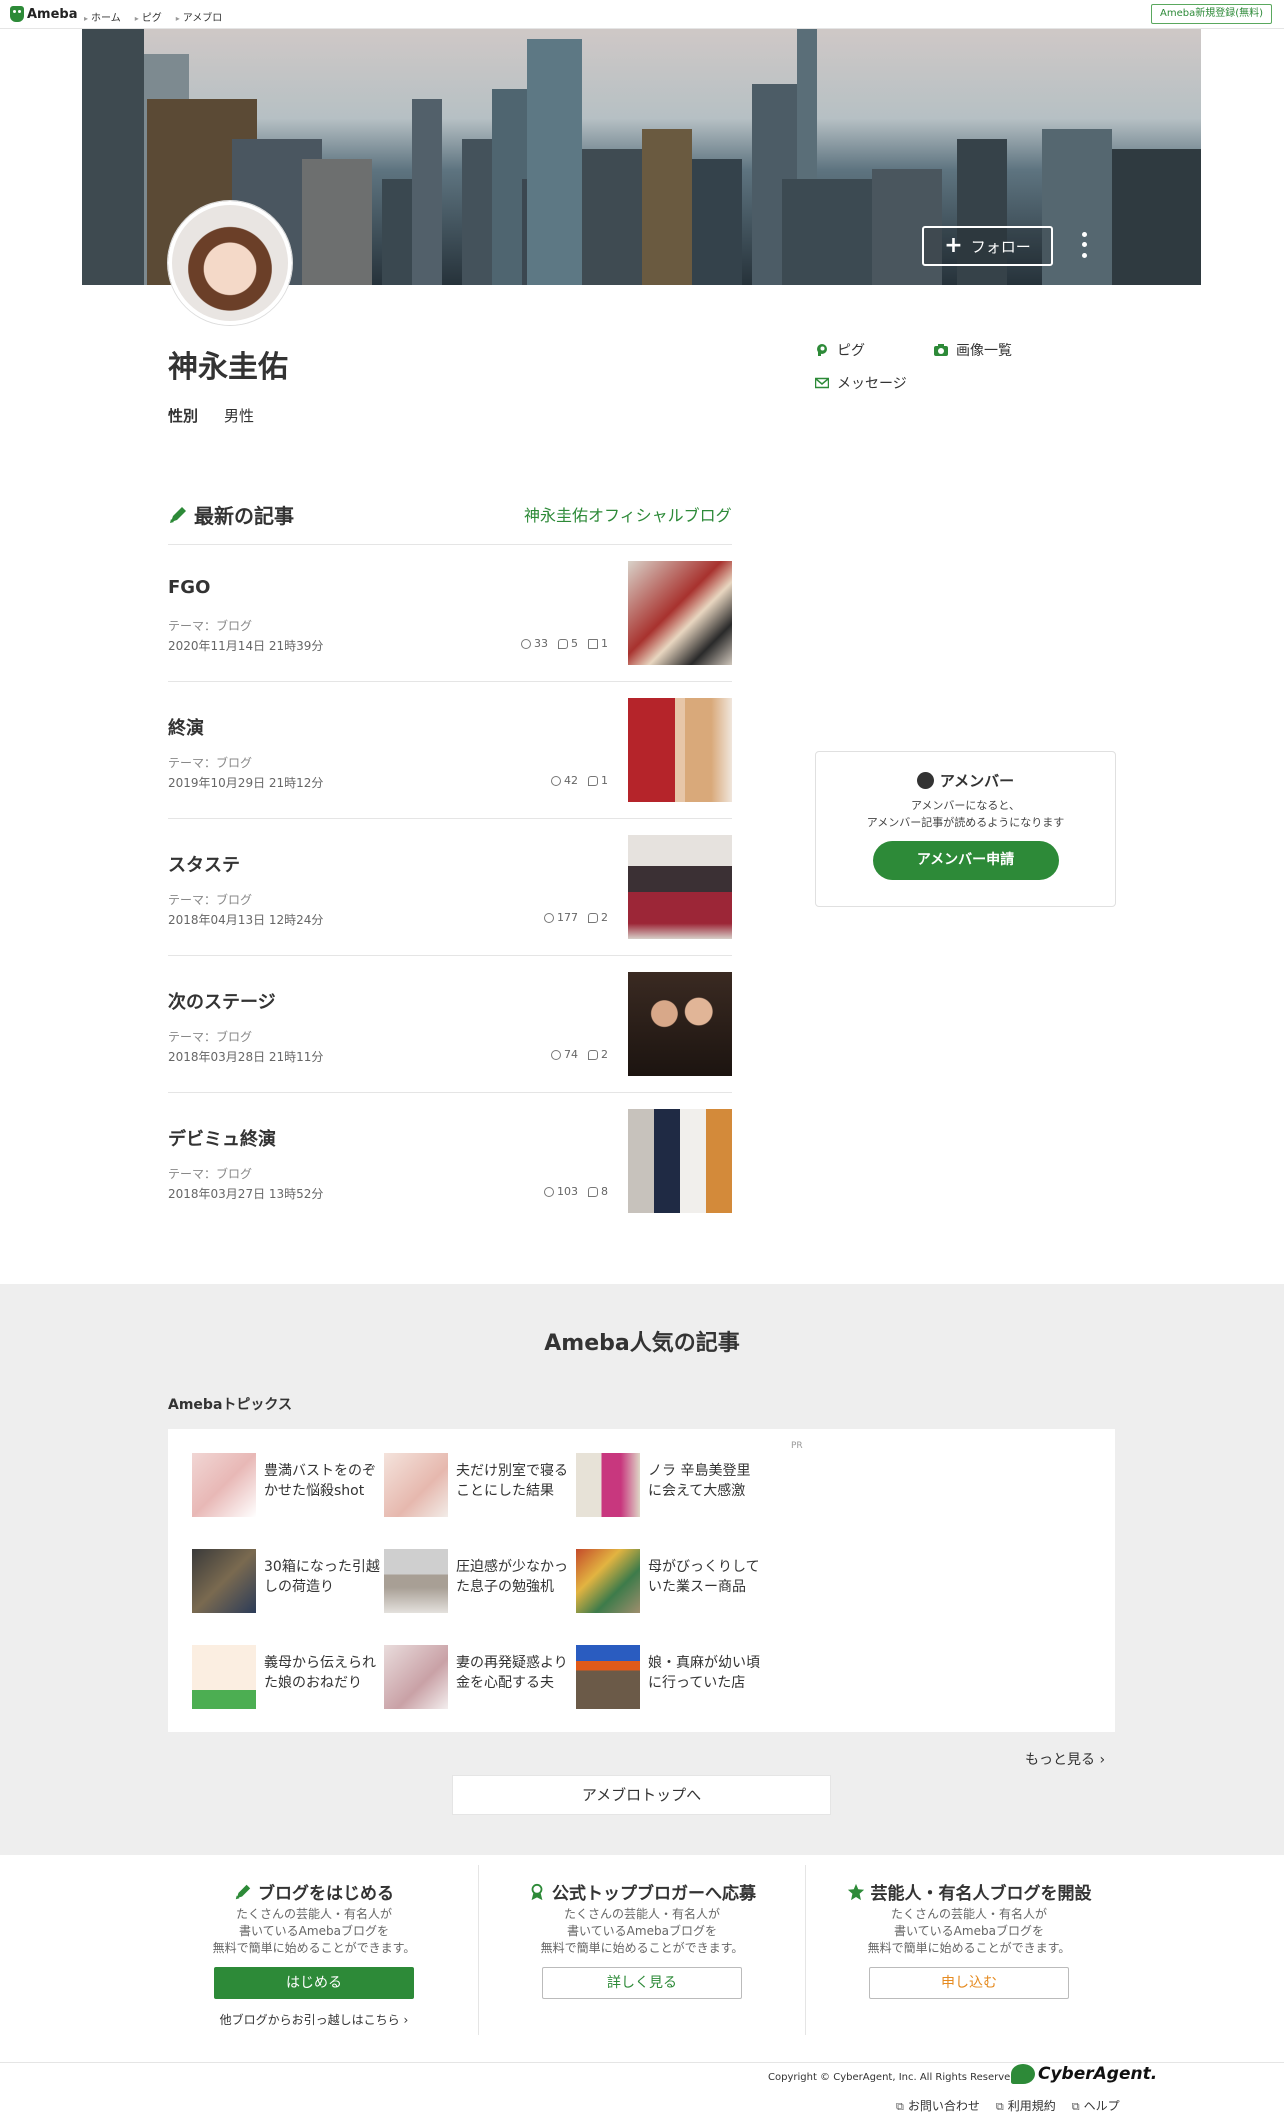 The width and height of the screenshot is (1284, 2120). Describe the element at coordinates (450, 749) in the screenshot. I see `article-item: 終演 テーマ：ブログ 2019年10月29日 21時12分 42 1` at that location.